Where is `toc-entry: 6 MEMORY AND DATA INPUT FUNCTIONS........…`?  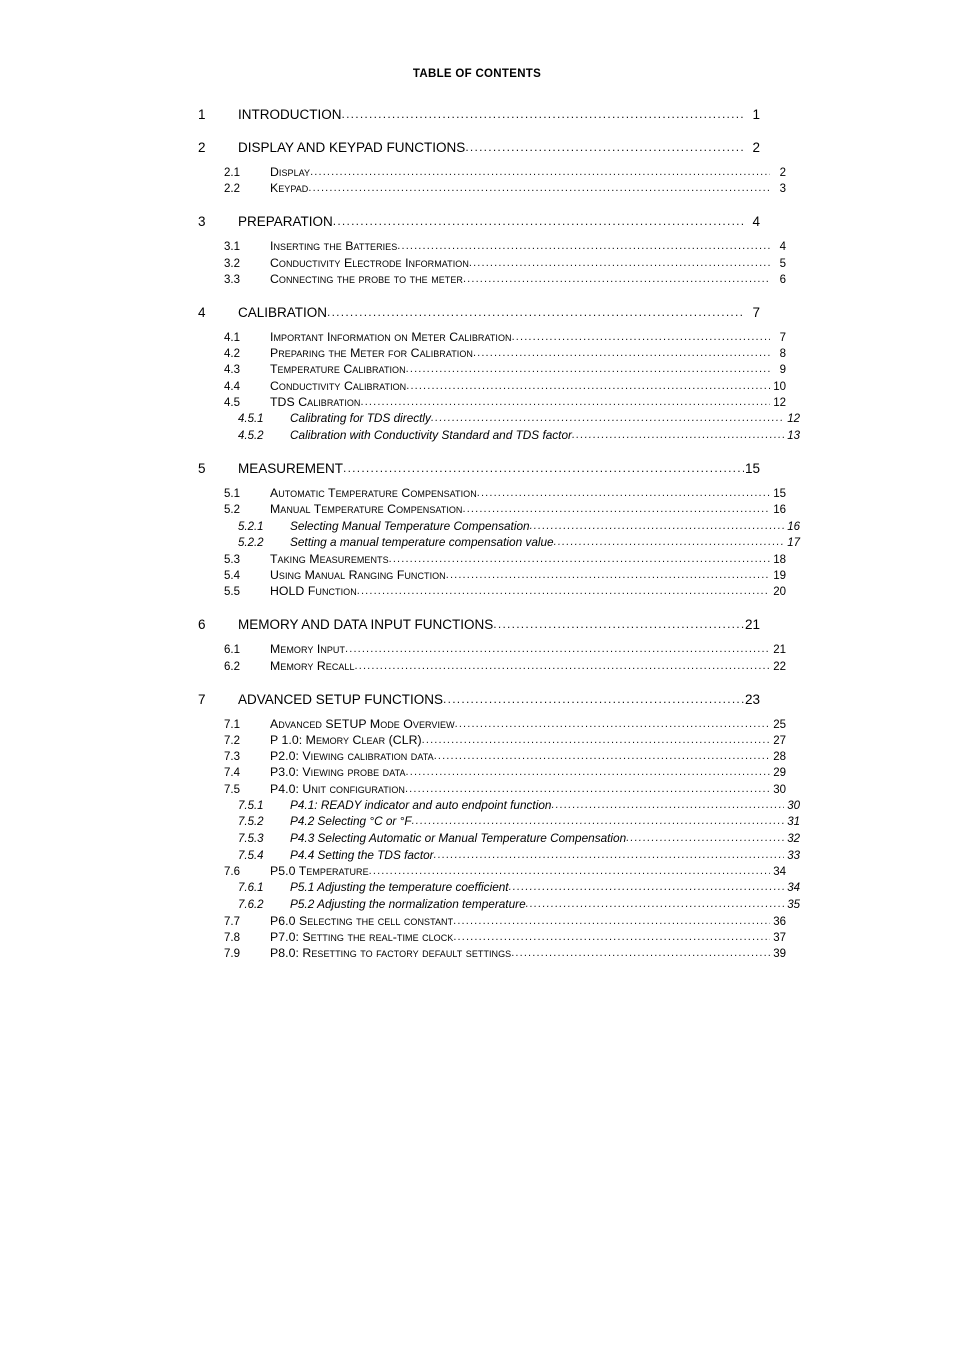
toc-entry: 6 MEMORY AND DATA INPUT FUNCTIONS........… is located at coordinates (478, 625).